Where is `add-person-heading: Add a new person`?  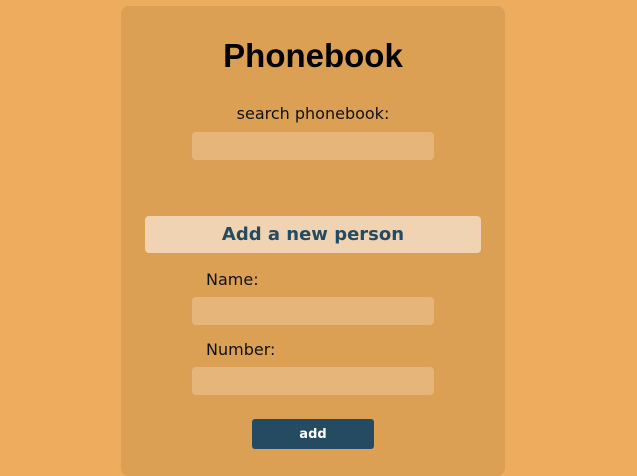 add-person-heading: Add a new person is located at coordinates (313, 234).